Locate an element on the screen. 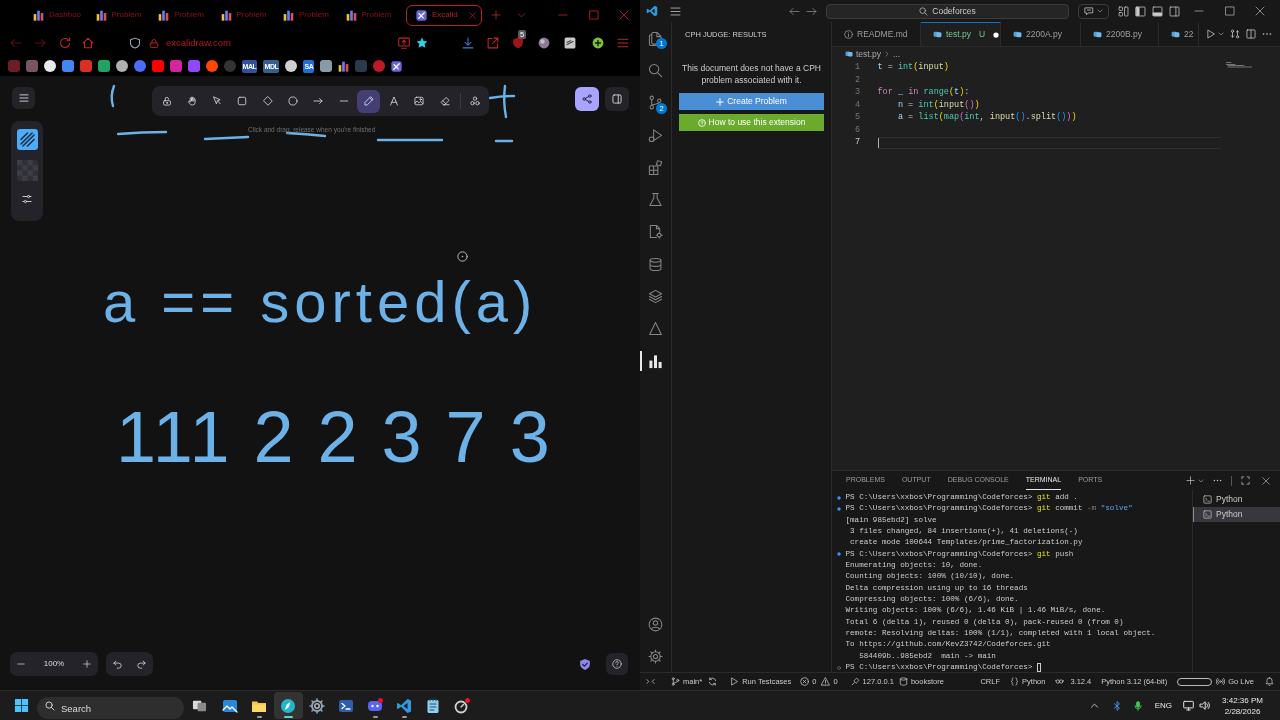 The height and width of the screenshot is (720, 1280). sync-icon is located at coordinates (713, 681).